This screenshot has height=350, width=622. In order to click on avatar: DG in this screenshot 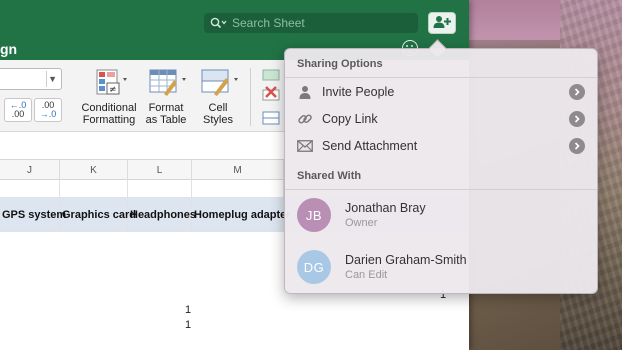, I will do `click(314, 267)`.